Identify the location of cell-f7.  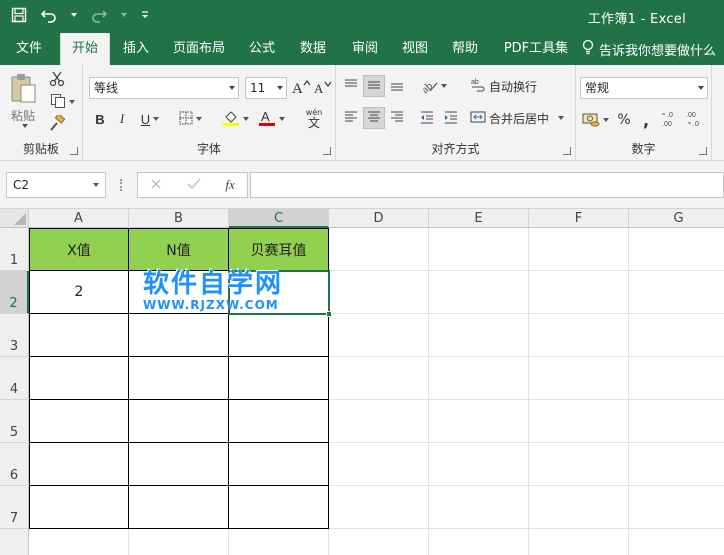
(579, 507).